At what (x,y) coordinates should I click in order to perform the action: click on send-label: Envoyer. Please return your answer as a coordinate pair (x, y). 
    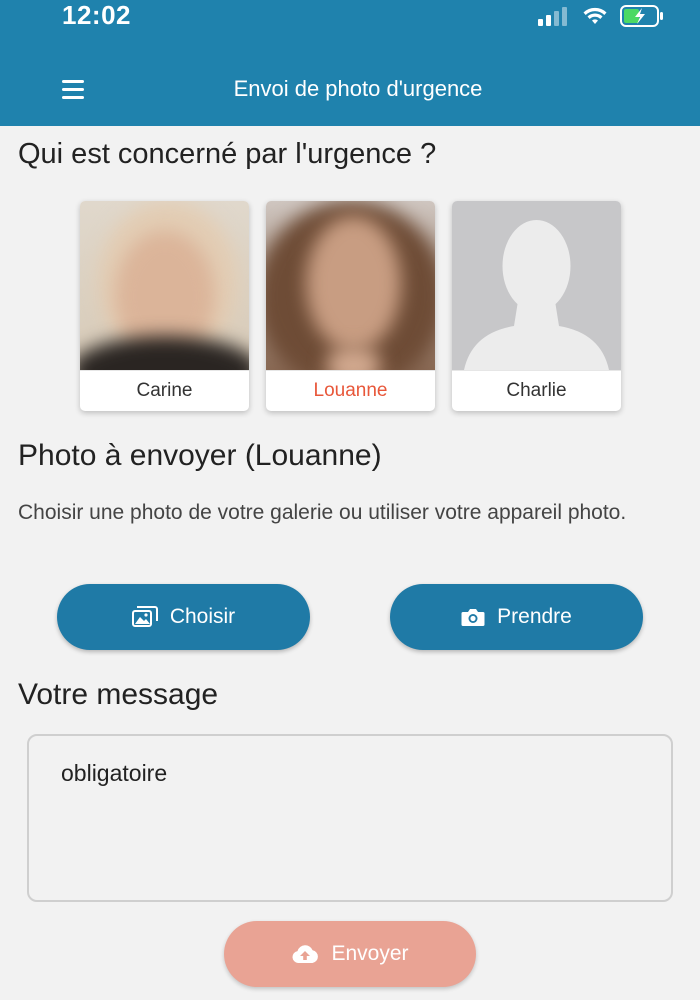
    Looking at the image, I should click on (370, 953).